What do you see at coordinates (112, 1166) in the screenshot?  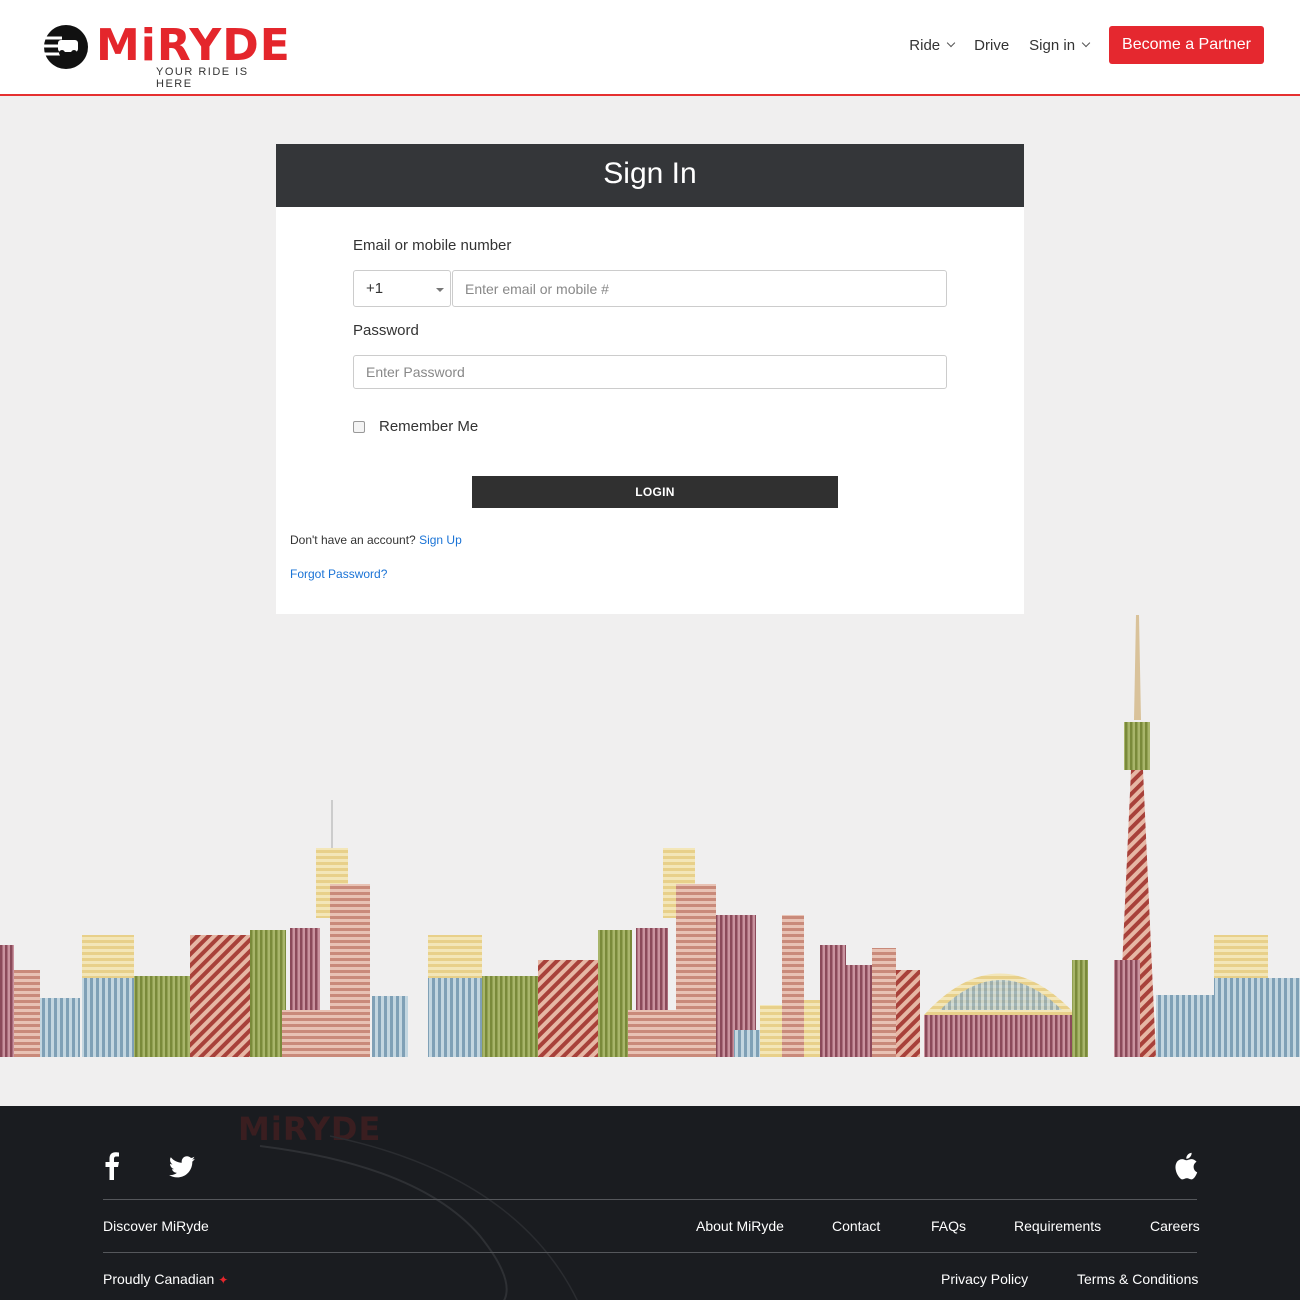 I see `facebook-icon` at bounding box center [112, 1166].